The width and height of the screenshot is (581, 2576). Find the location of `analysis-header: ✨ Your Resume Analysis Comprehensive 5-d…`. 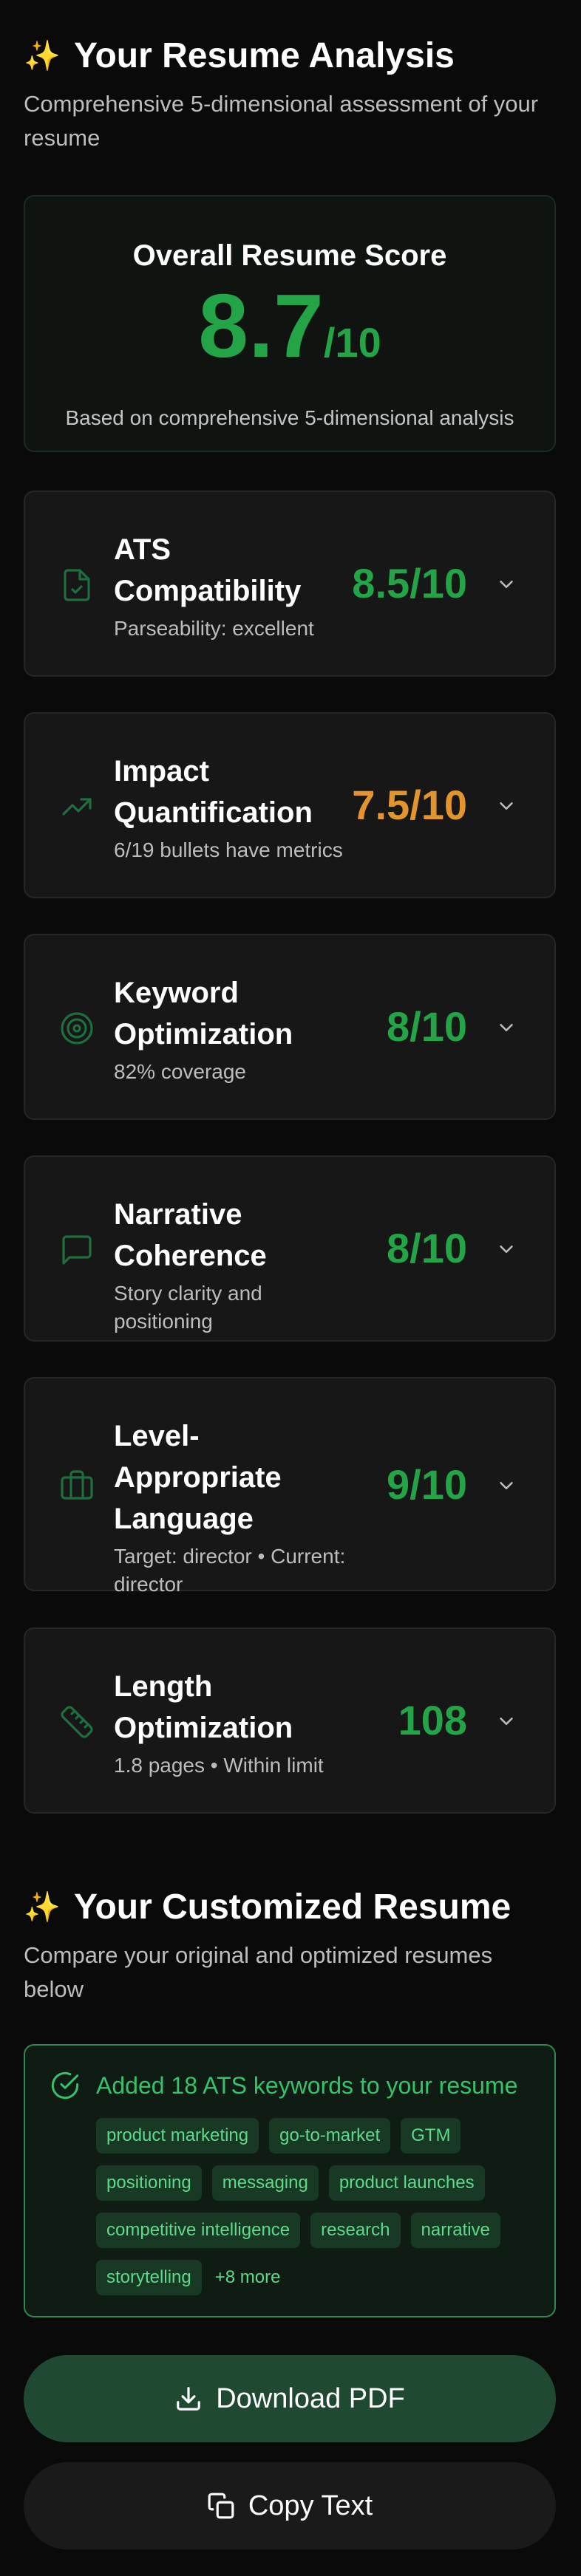

analysis-header: ✨ Your Resume Analysis Comprehensive 5-d… is located at coordinates (290, 94).